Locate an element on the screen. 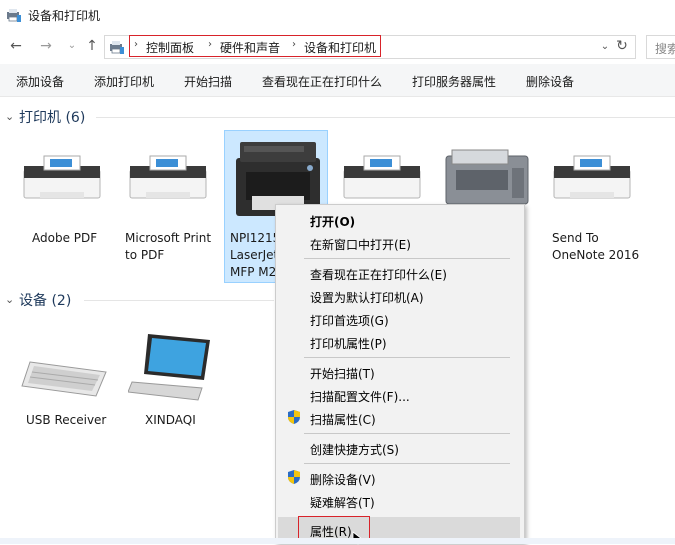  remove-device-button: 删除设备 is located at coordinates (550, 81).